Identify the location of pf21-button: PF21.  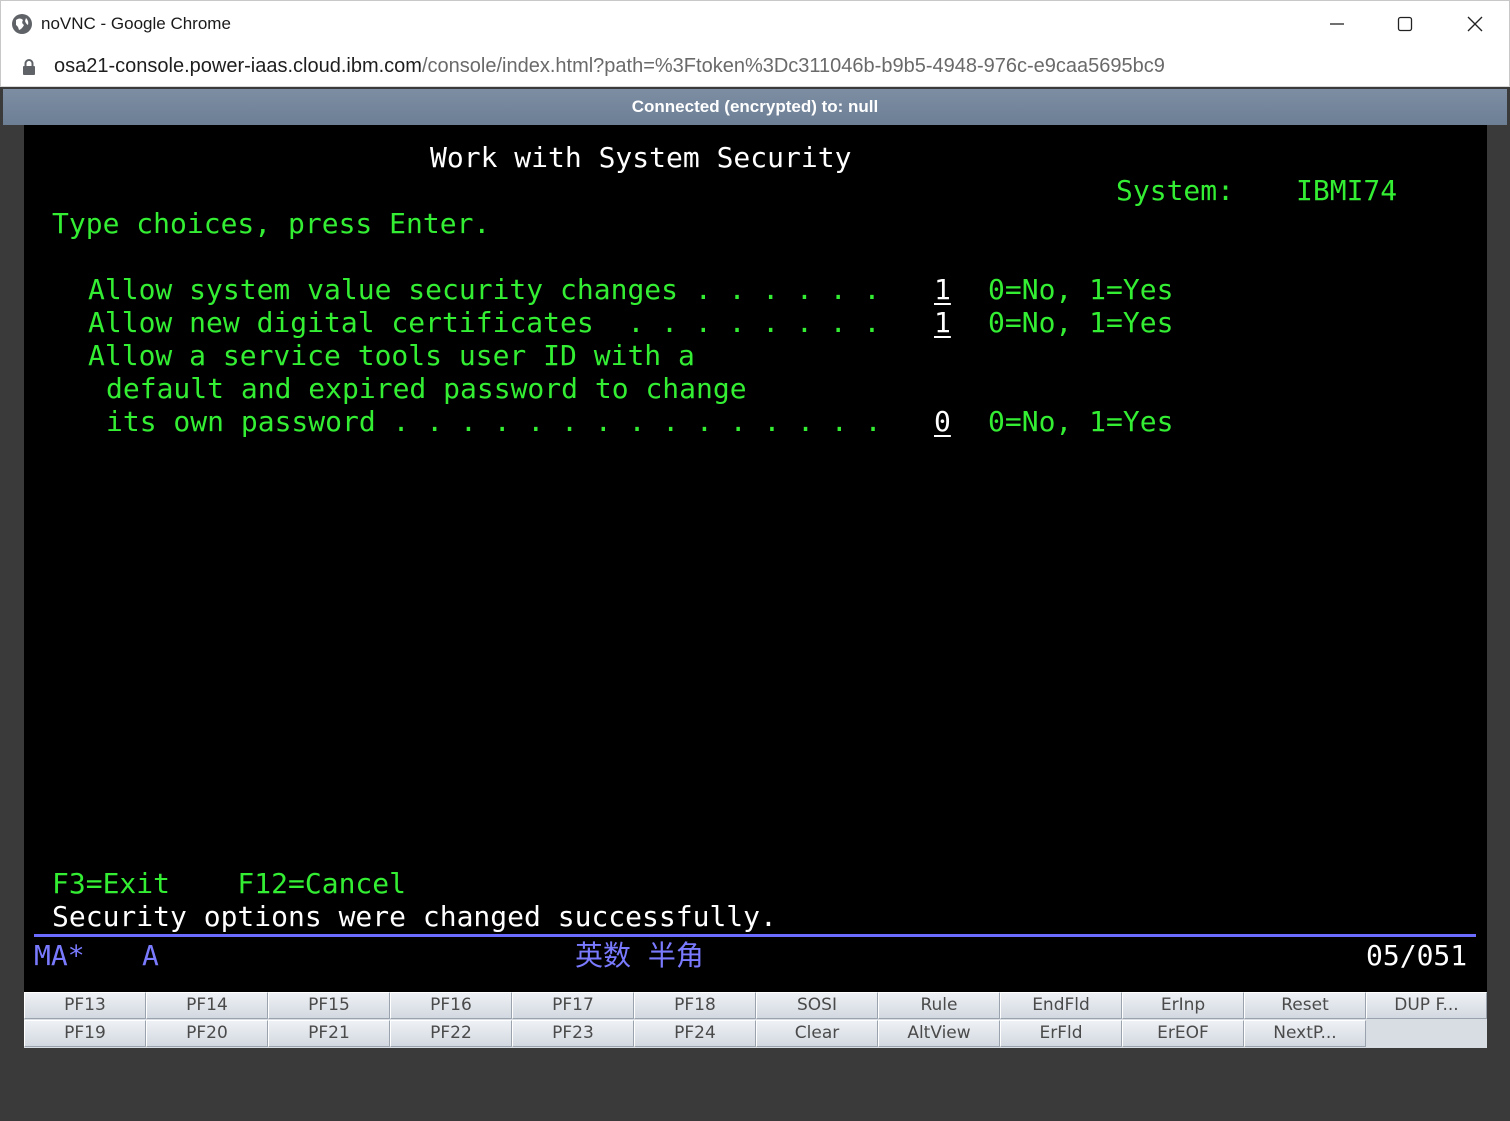
(329, 1033).